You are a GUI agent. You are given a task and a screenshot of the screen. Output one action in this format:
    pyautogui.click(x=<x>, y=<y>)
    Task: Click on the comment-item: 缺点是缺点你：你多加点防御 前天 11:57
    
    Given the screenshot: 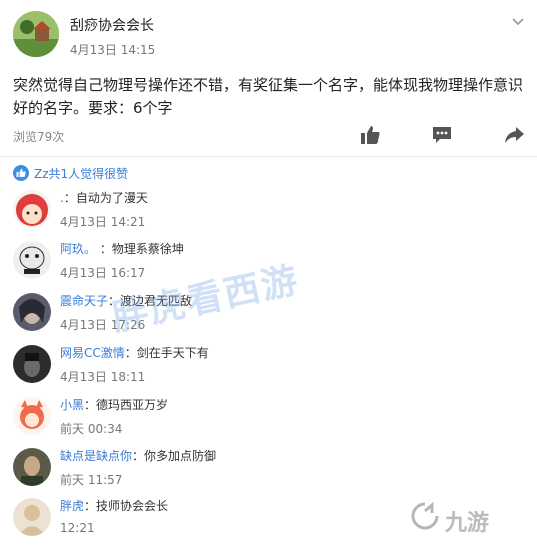 What is the action you would take?
    pyautogui.click(x=268, y=470)
    